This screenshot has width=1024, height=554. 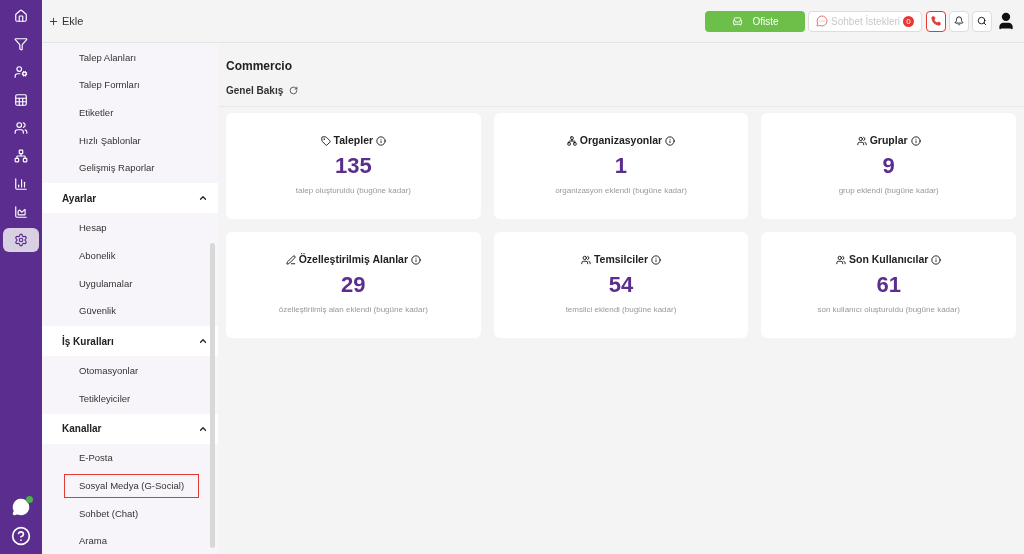 What do you see at coordinates (21, 100) in the screenshot?
I see `table-icon` at bounding box center [21, 100].